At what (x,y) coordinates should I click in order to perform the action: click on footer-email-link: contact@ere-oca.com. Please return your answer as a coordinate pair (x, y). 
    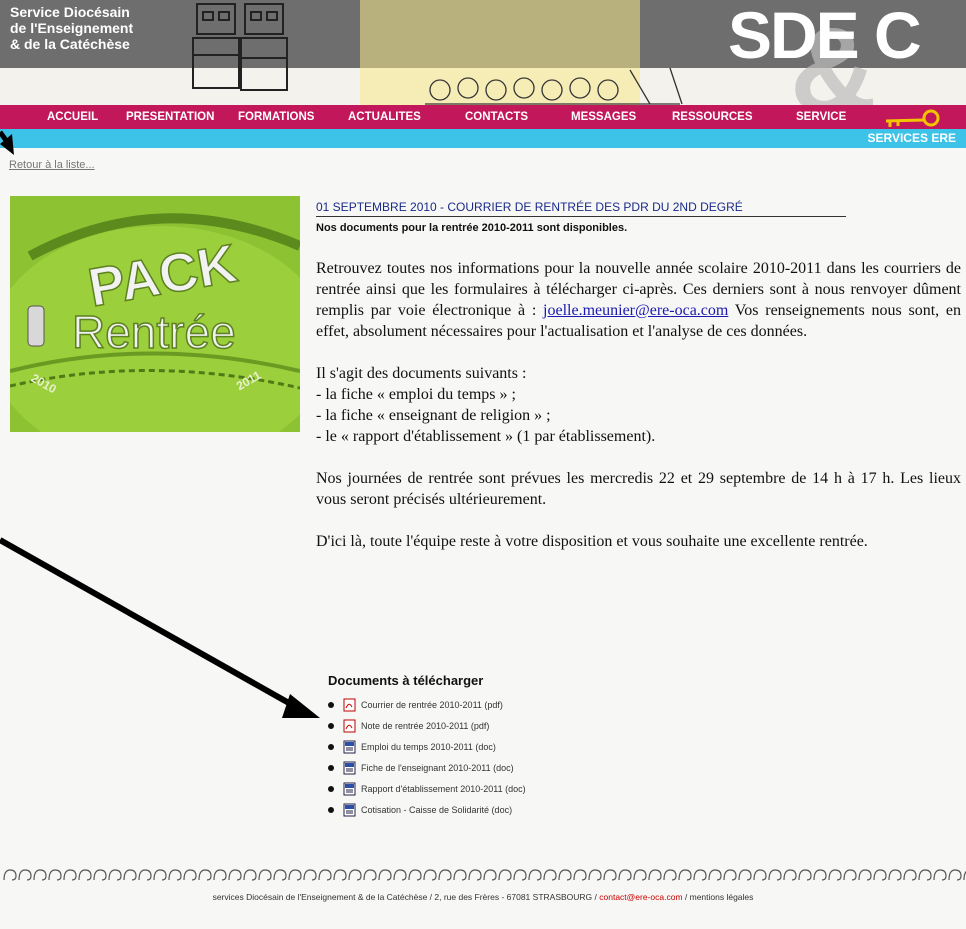
    Looking at the image, I should click on (640, 897).